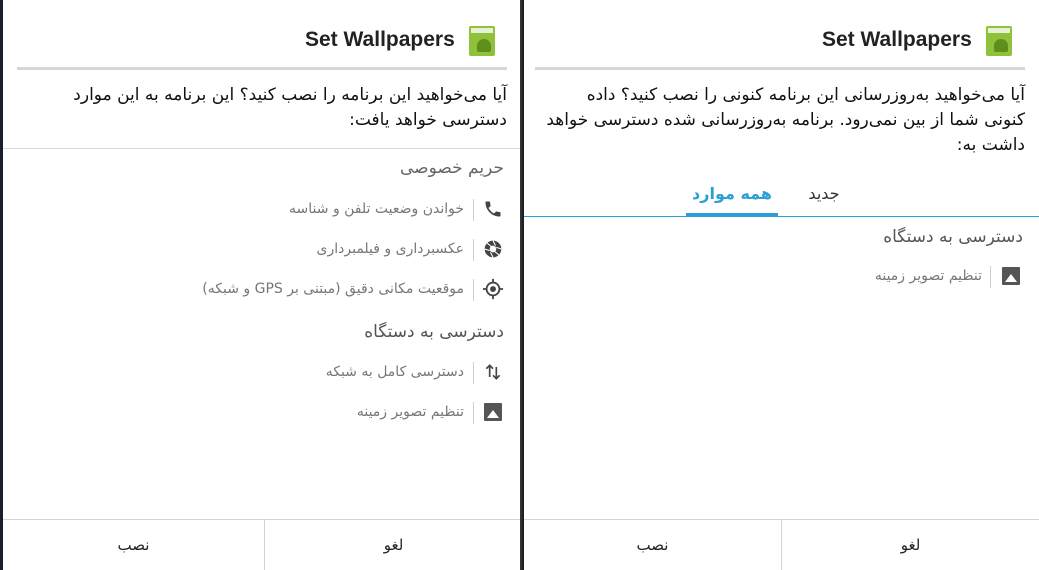  Describe the element at coordinates (261, 148) in the screenshot. I see `content-divider` at that location.